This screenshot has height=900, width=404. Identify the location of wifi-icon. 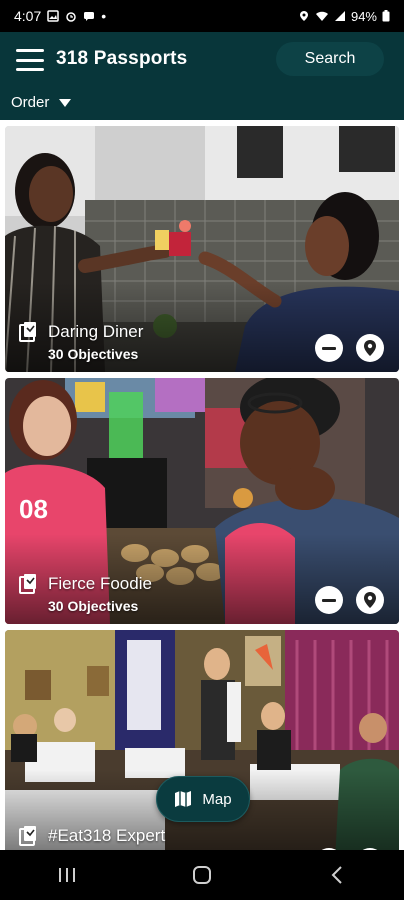
(321, 16).